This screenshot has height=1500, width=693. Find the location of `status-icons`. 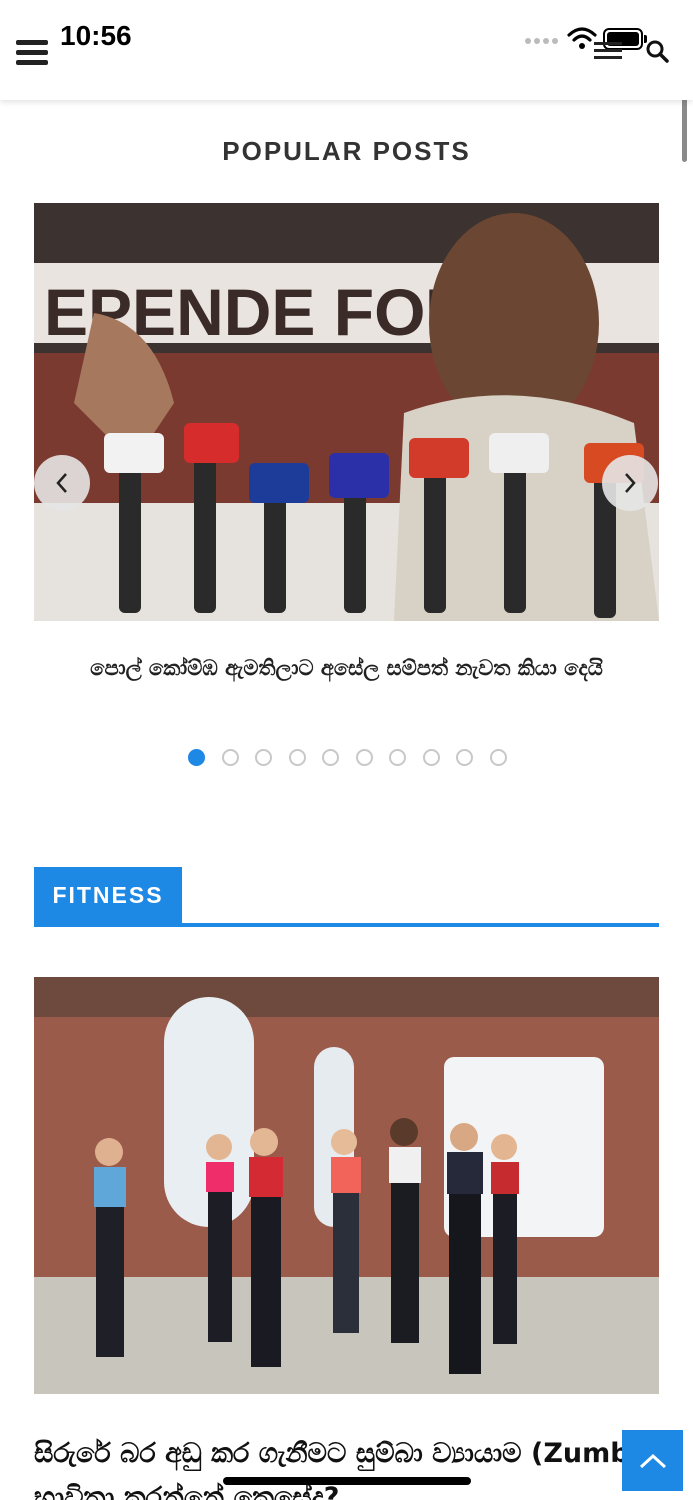

status-icons is located at coordinates (590, 41).